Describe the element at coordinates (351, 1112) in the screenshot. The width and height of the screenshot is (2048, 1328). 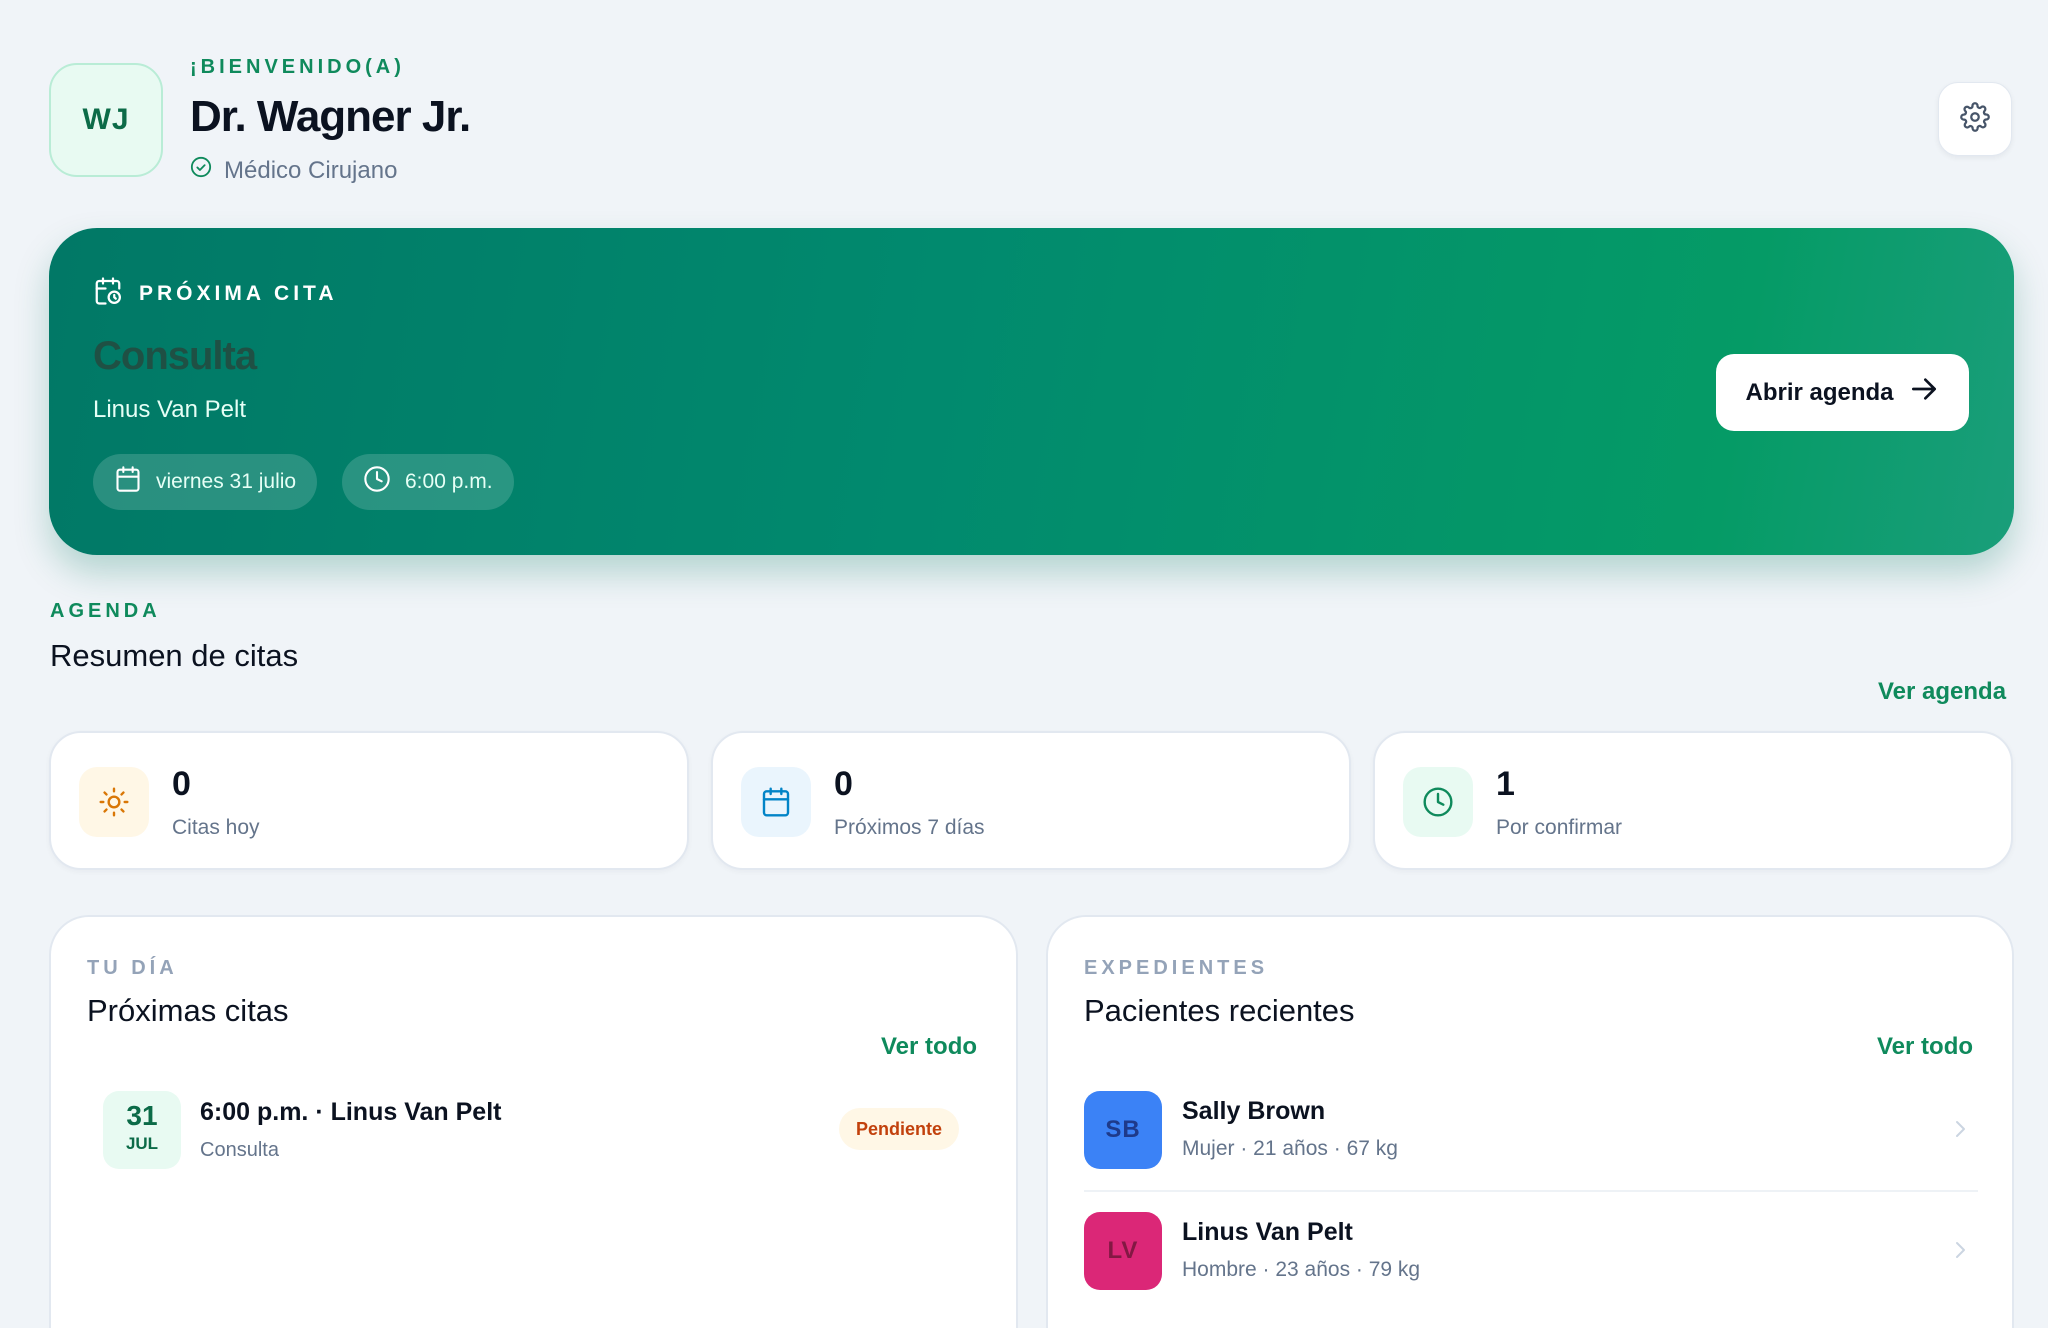
I see `appointment-summary: 6:00 p.m. · Linus Van Pelt` at that location.